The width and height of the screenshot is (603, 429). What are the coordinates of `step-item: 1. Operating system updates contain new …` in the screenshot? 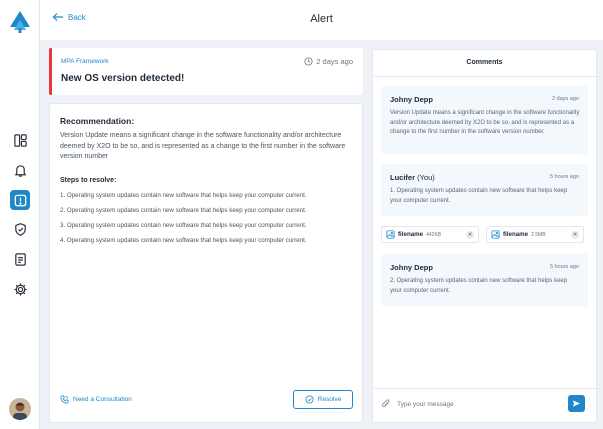 It's located at (183, 195).